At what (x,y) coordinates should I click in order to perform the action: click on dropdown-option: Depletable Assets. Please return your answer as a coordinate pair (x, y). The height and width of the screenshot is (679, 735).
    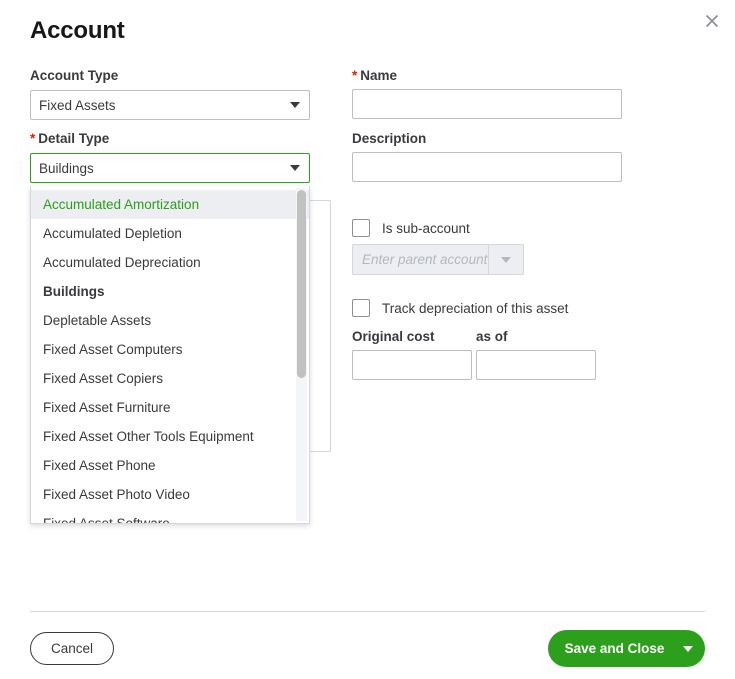
    Looking at the image, I should click on (170, 320).